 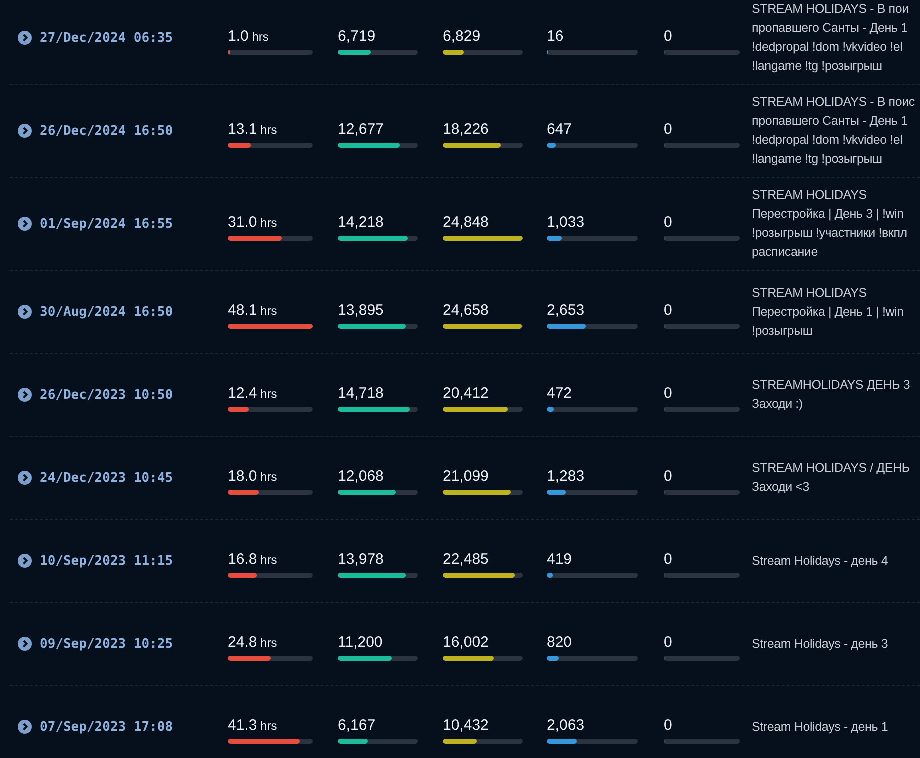 What do you see at coordinates (253, 725) in the screenshot?
I see `metric-value: 41.3 hrs` at bounding box center [253, 725].